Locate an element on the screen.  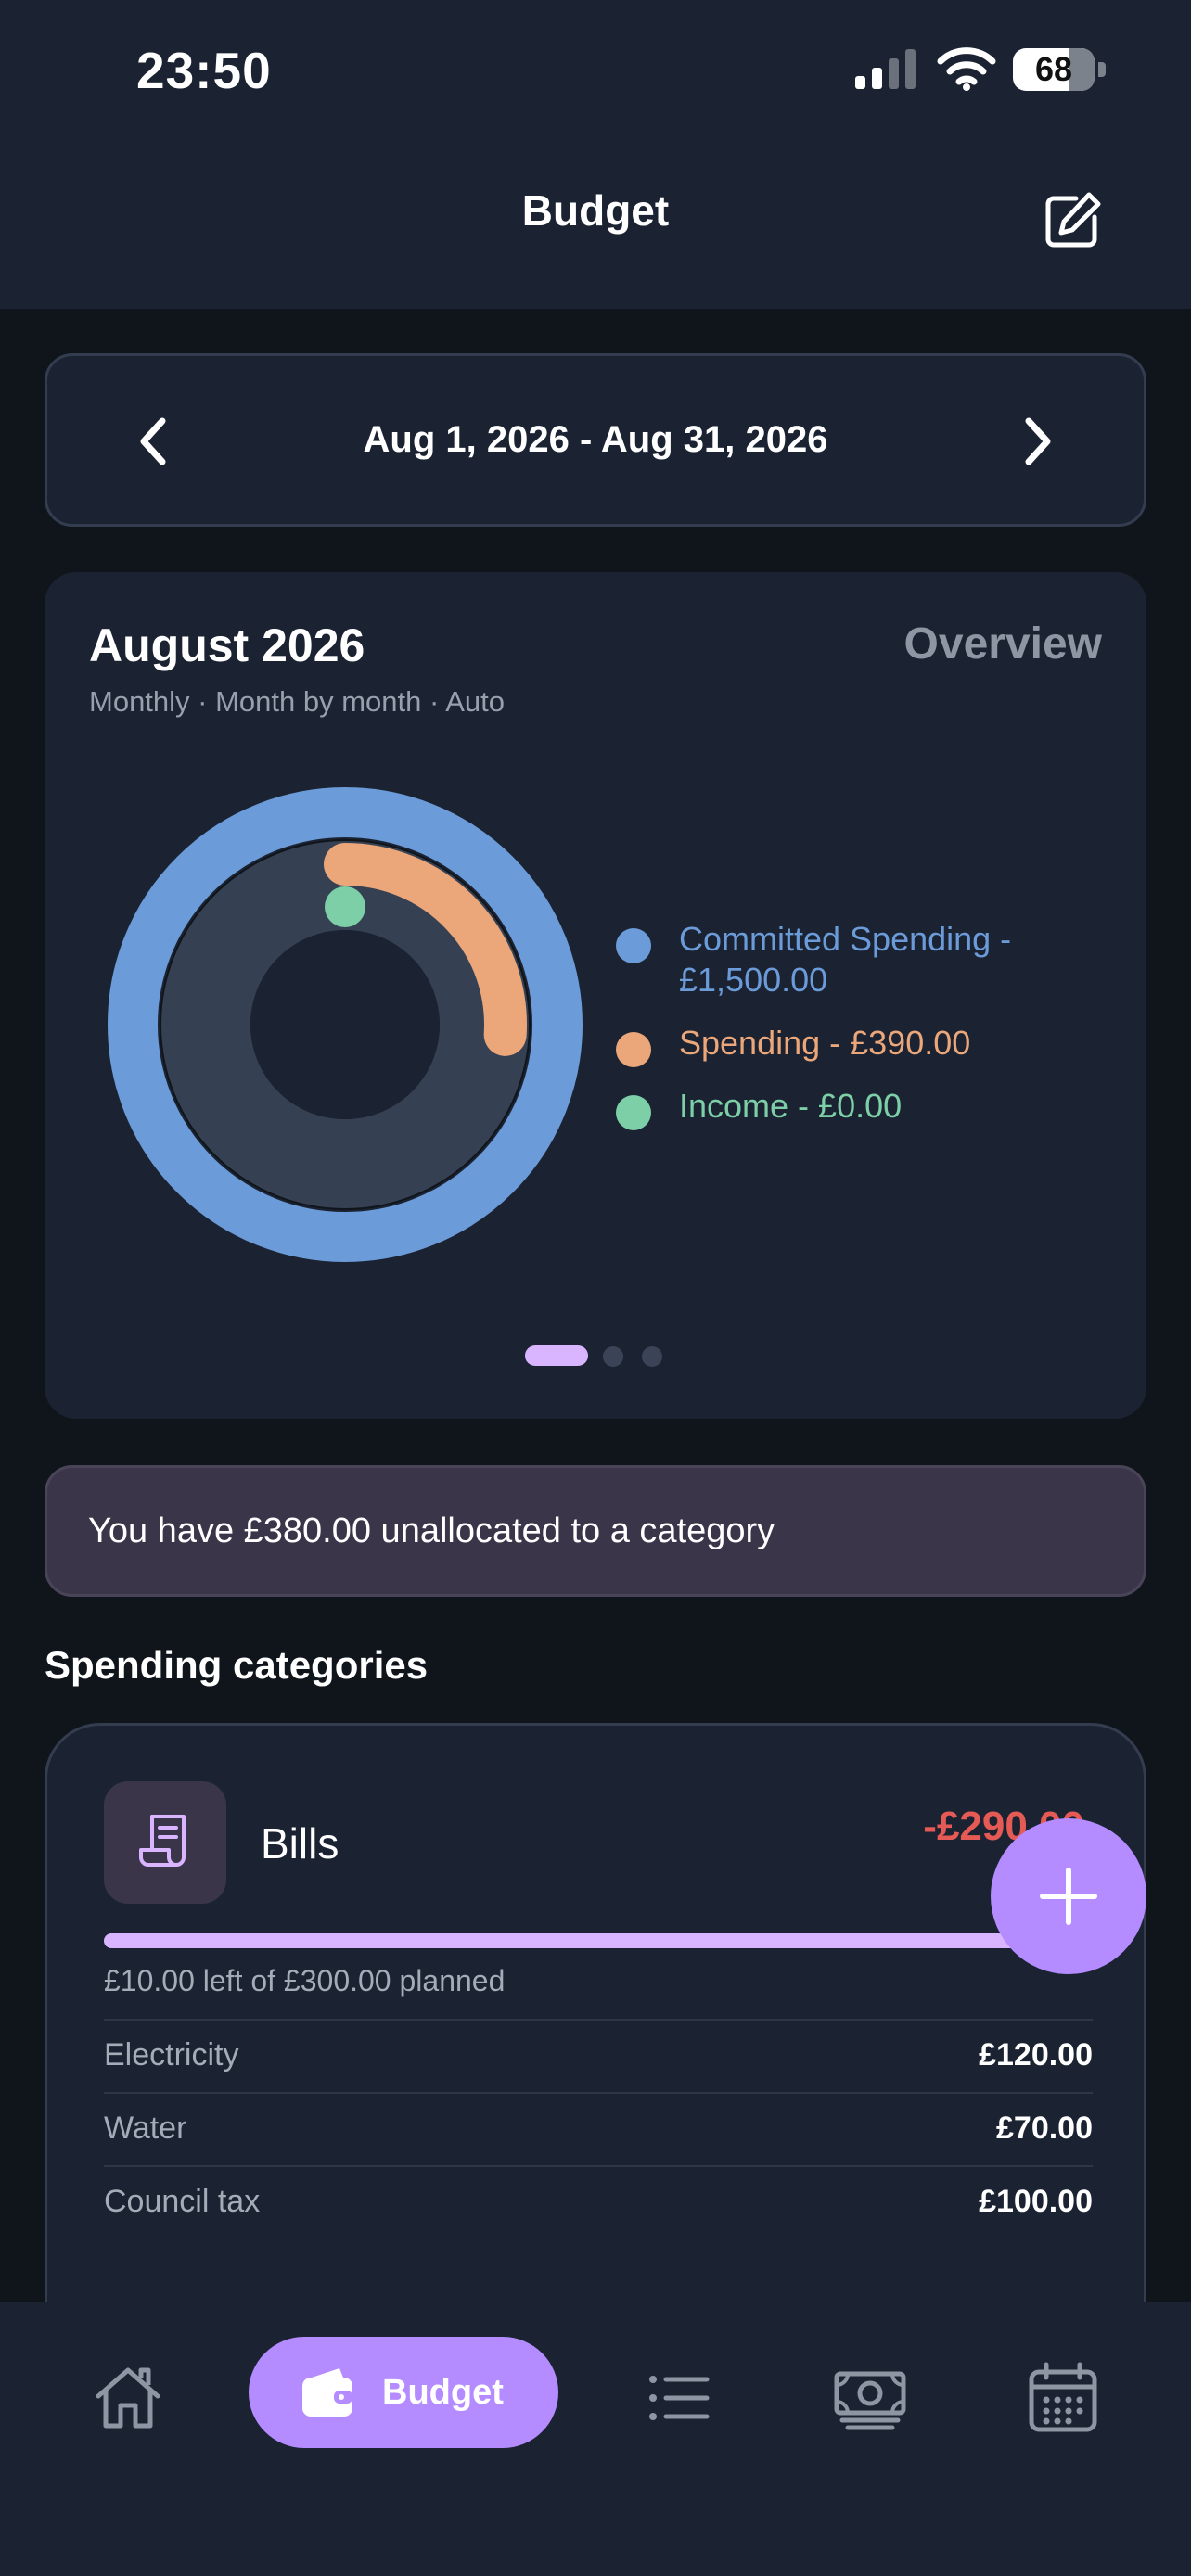
date-range-selector: Aug 1, 2026 - Aug 31, 2026 is located at coordinates (595, 440).